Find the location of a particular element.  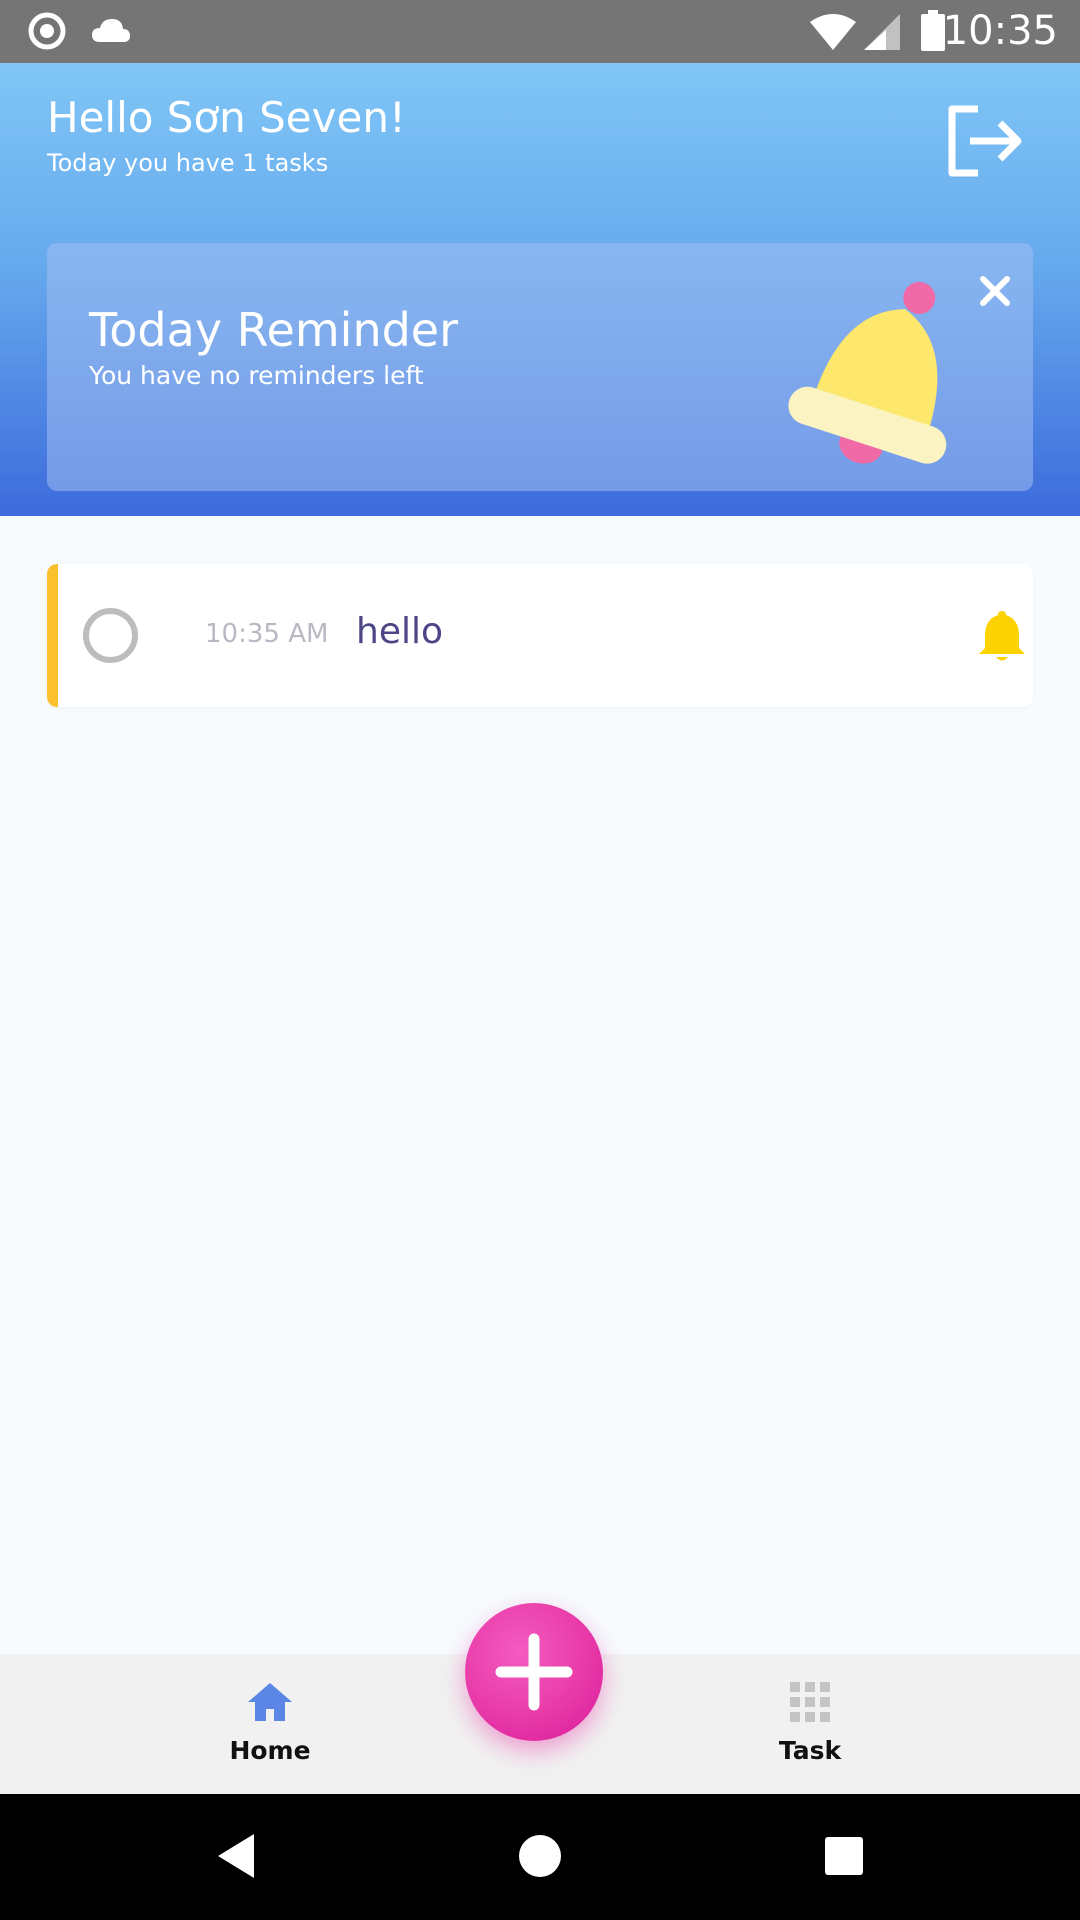

bell-icon is located at coordinates (1002, 636).